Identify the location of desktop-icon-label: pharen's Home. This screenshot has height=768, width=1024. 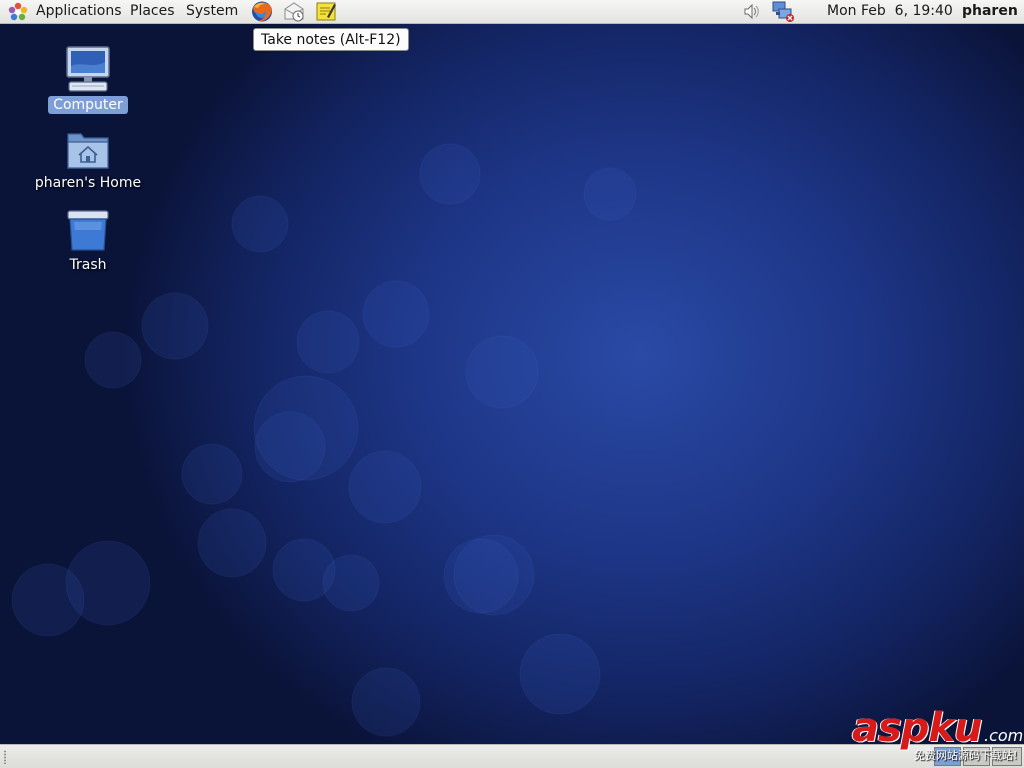
(88, 183).